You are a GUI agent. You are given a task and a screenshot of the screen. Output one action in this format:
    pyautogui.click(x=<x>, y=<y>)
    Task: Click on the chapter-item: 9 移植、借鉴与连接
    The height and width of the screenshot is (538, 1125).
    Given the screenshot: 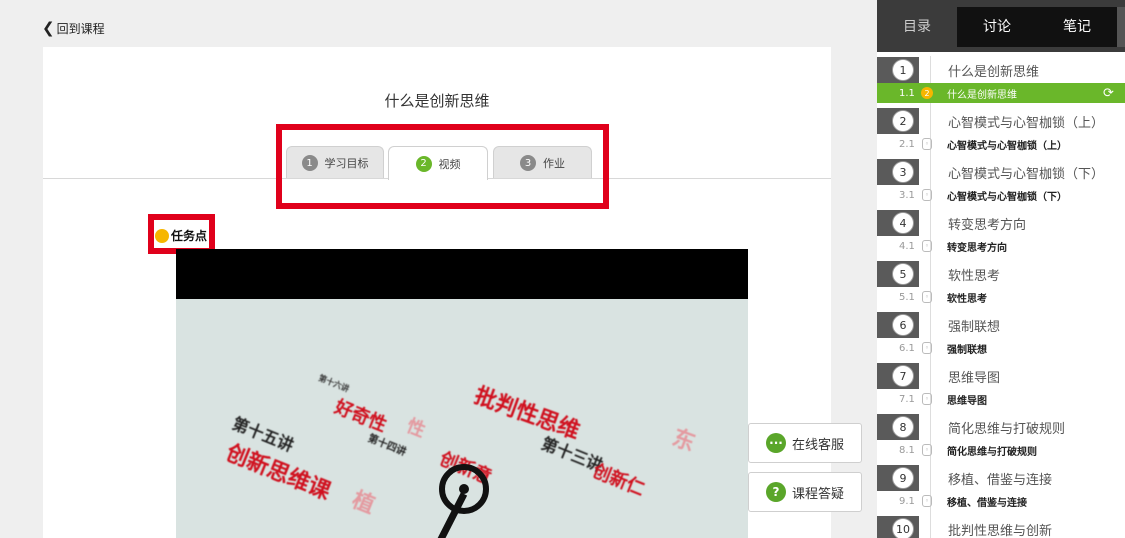 What is the action you would take?
    pyautogui.click(x=1001, y=478)
    